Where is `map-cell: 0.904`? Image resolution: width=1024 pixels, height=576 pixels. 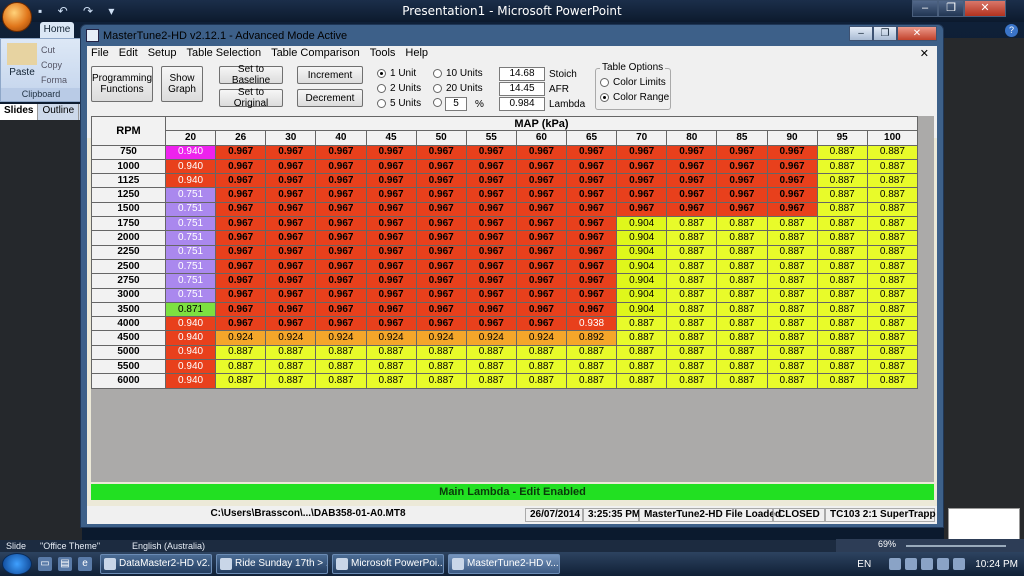 map-cell: 0.904 is located at coordinates (642, 266).